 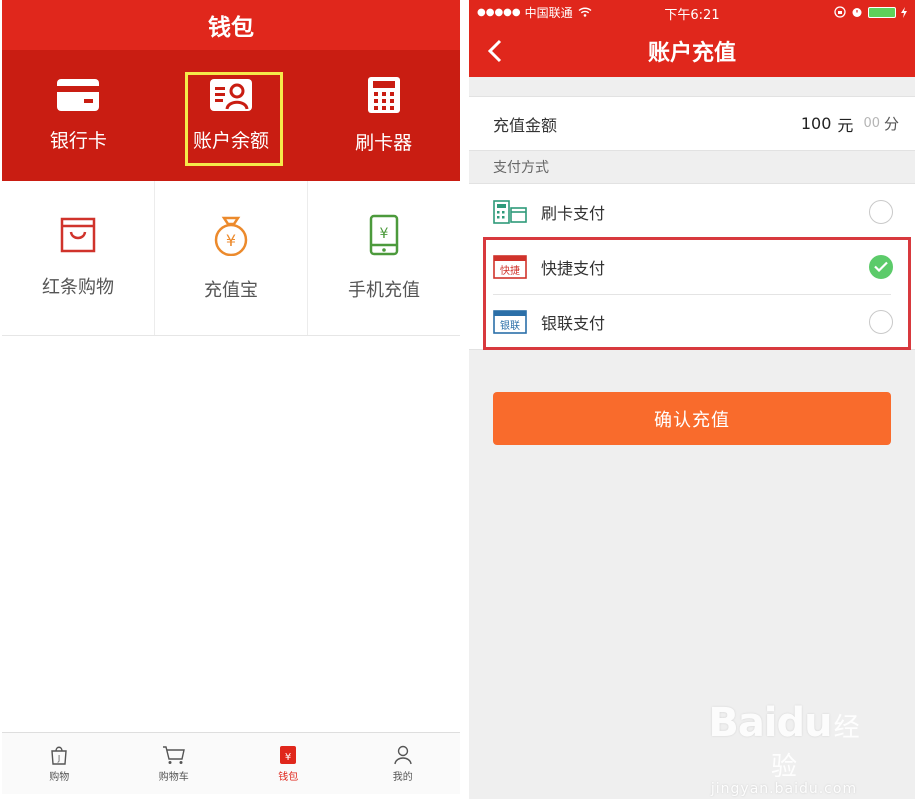 What do you see at coordinates (891, 124) in the screenshot?
I see `fen-unit: 分` at bounding box center [891, 124].